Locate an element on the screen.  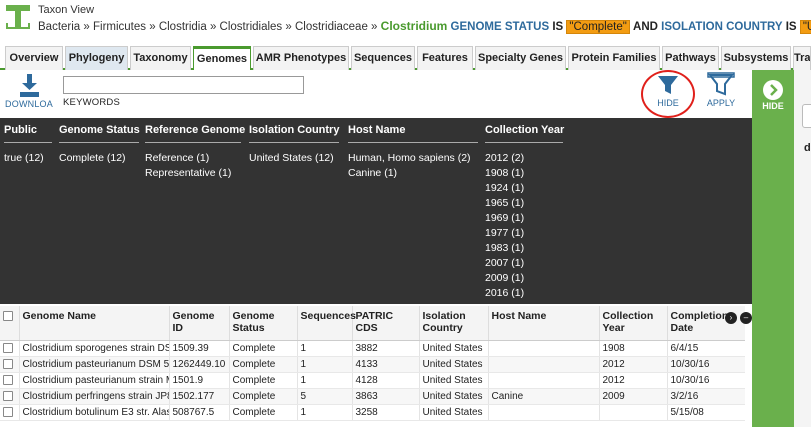
filter-option: 1908 (1) is located at coordinates (524, 173).